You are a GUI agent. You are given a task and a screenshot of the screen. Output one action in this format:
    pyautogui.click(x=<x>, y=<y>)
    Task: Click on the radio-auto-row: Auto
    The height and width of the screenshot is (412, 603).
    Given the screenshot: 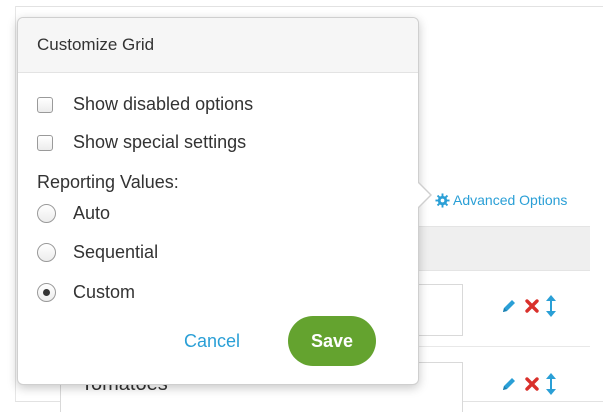 What is the action you would take?
    pyautogui.click(x=73, y=213)
    